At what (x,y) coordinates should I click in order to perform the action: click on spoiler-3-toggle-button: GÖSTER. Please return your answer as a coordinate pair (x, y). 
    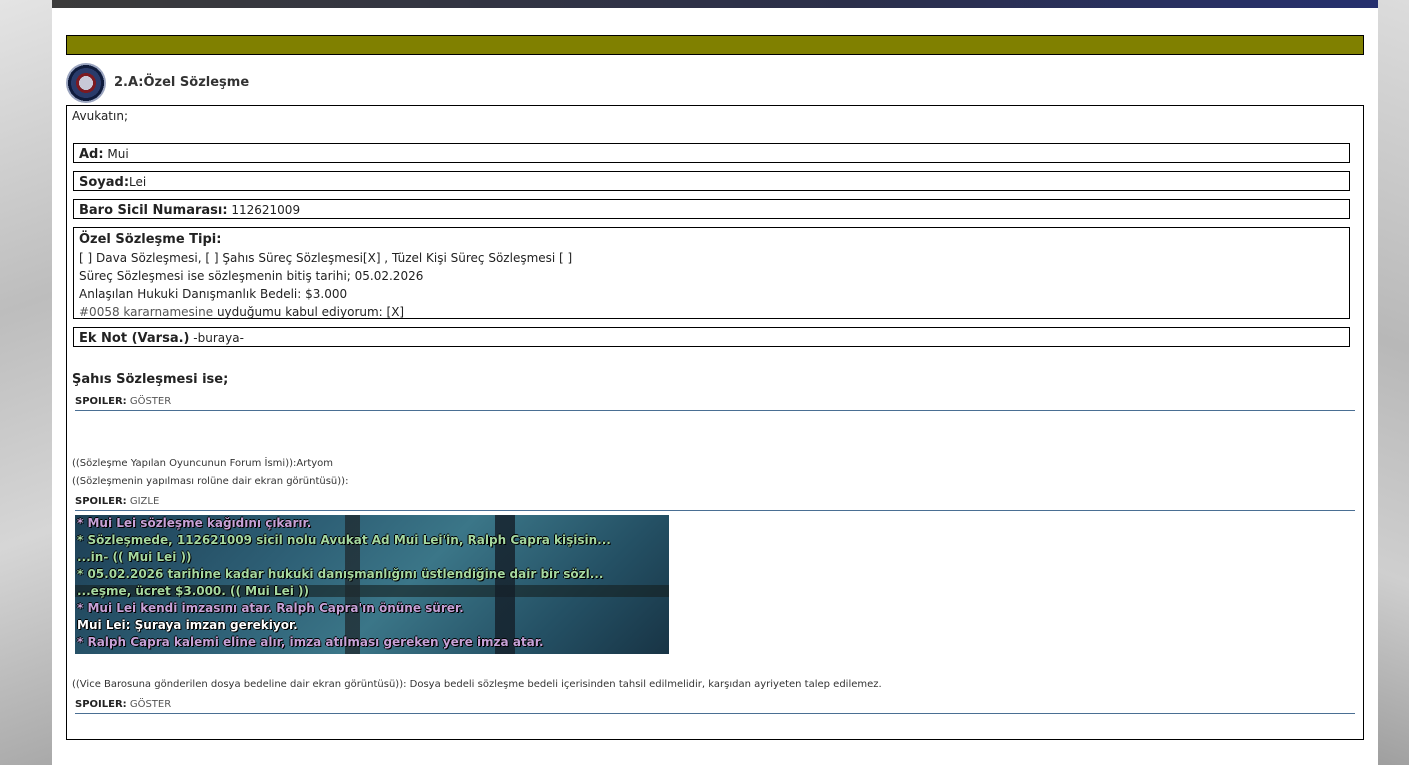
    Looking at the image, I should click on (150, 704).